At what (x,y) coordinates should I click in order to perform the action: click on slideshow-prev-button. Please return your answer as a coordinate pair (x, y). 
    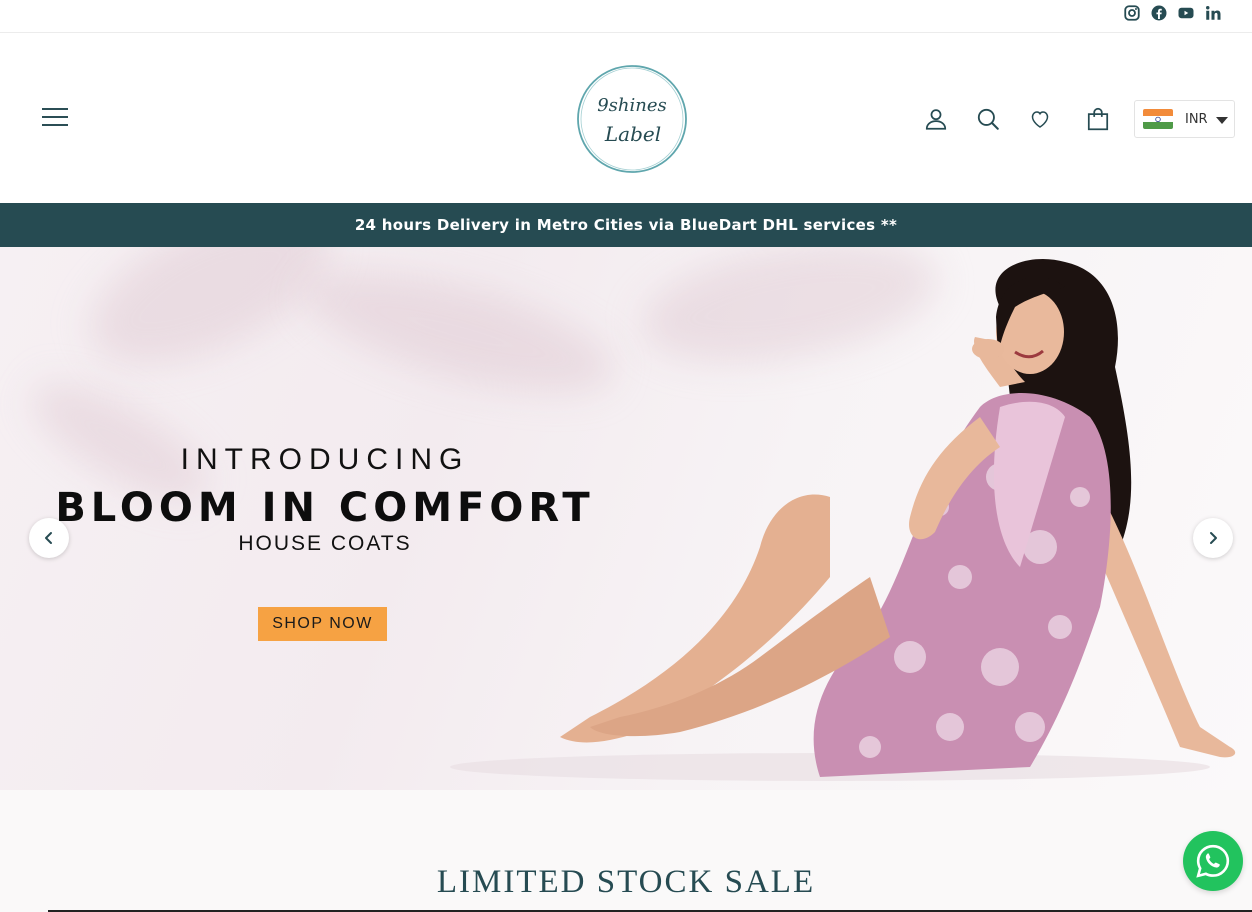
    Looking at the image, I should click on (49, 538).